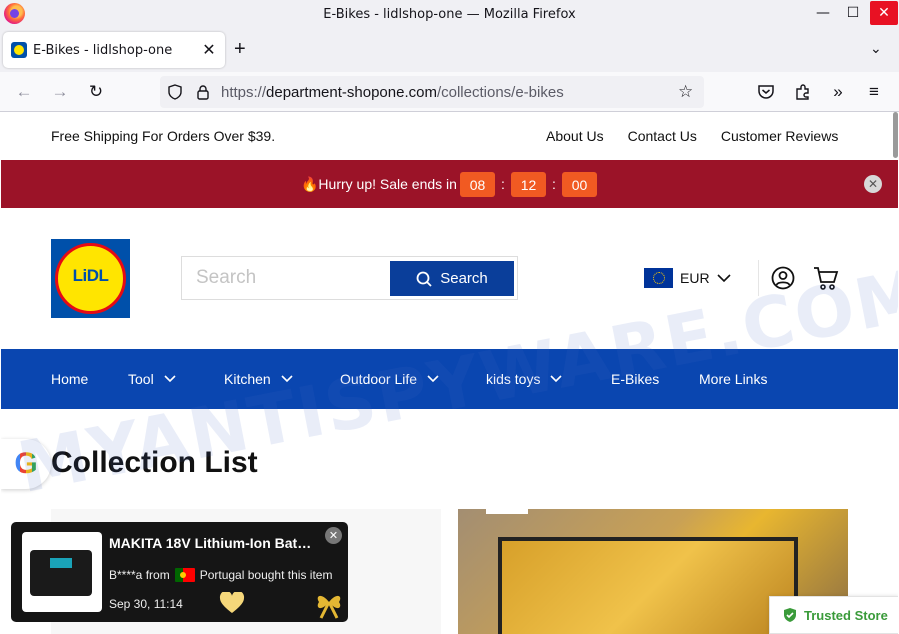 Image resolution: width=899 pixels, height=634 pixels. Describe the element at coordinates (285, 278) in the screenshot. I see `search-input` at that location.